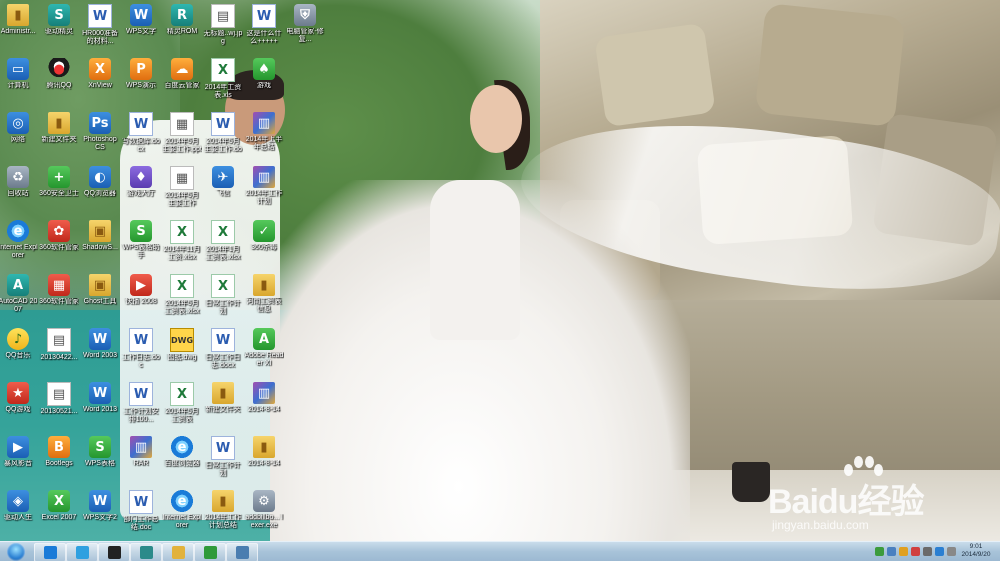 The image size is (1000, 562). I want to click on desktop-icon: ▮ 2014年工作计划总结, so click(223, 513).